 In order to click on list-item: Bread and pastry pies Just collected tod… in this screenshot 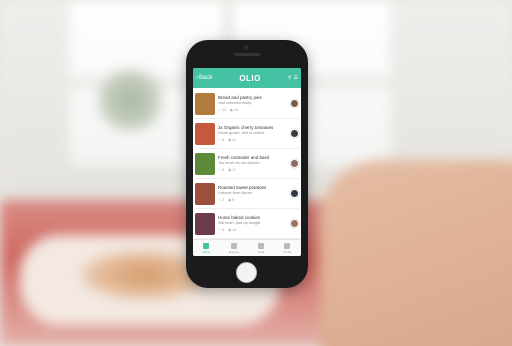, I will do `click(247, 104)`.